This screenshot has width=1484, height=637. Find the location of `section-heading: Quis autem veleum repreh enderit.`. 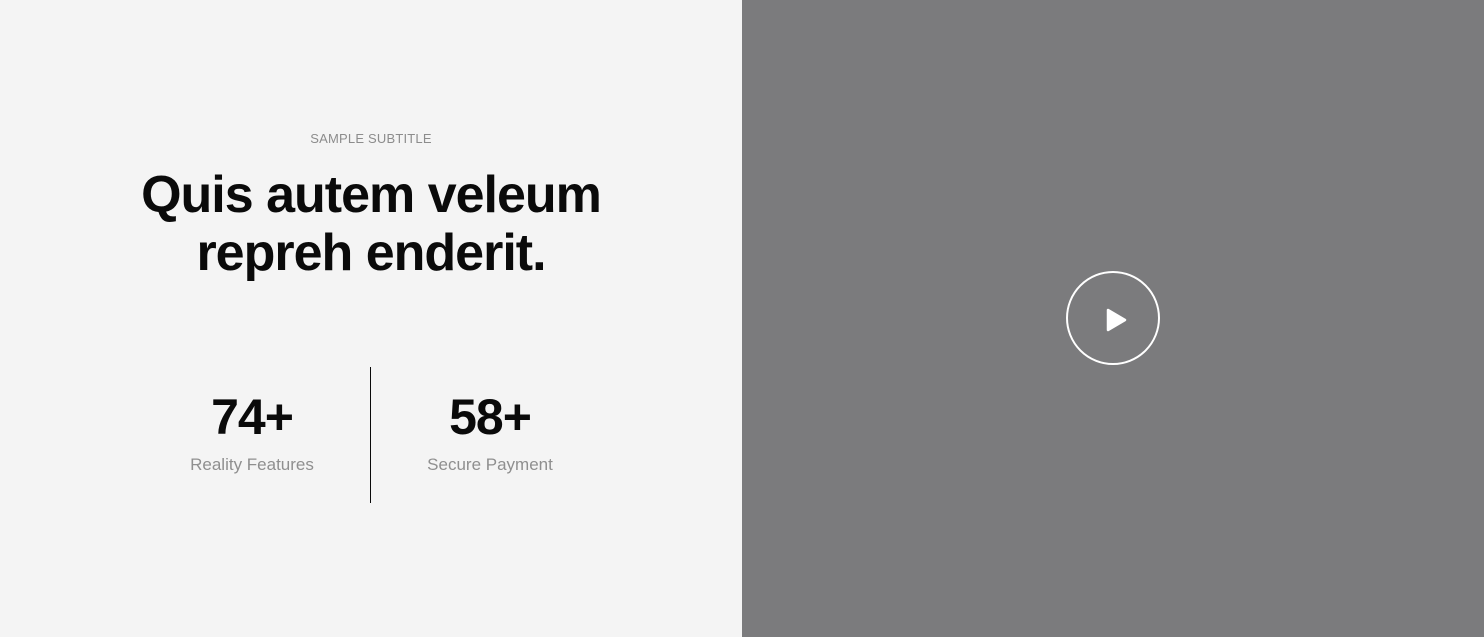

section-heading: Quis autem veleum repreh enderit. is located at coordinates (371, 224).